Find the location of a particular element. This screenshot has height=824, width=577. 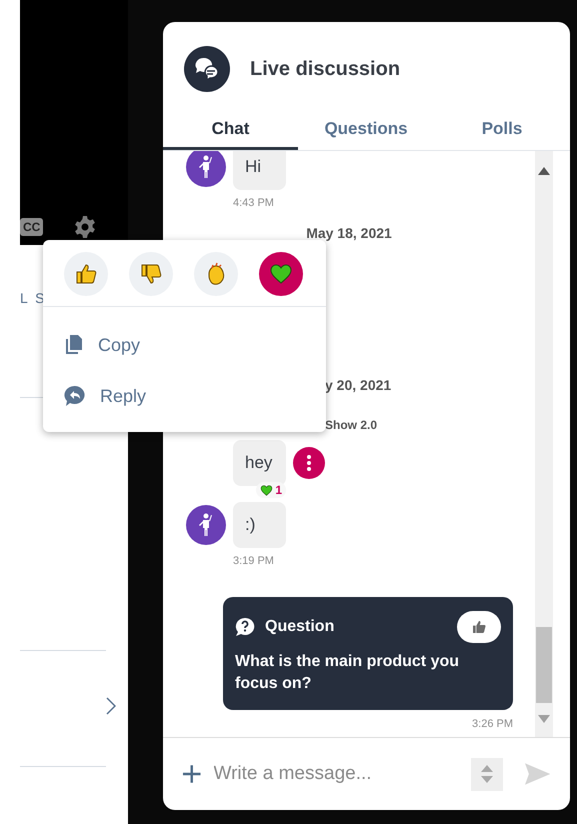

panel-title: Live discussion is located at coordinates (325, 69).